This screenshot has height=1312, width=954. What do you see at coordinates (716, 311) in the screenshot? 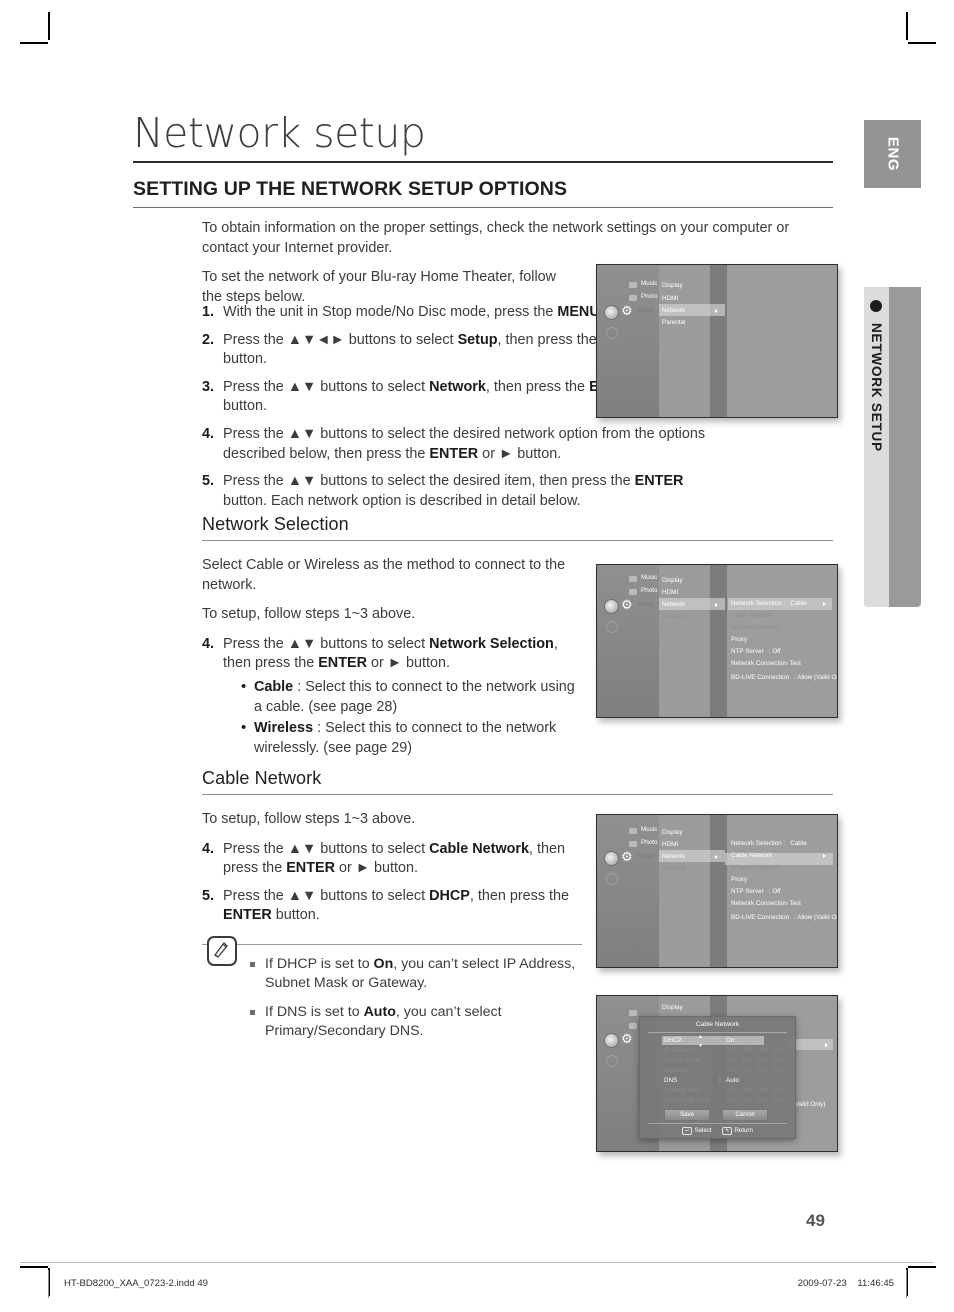
I see `chevron-right-icon` at bounding box center [716, 311].